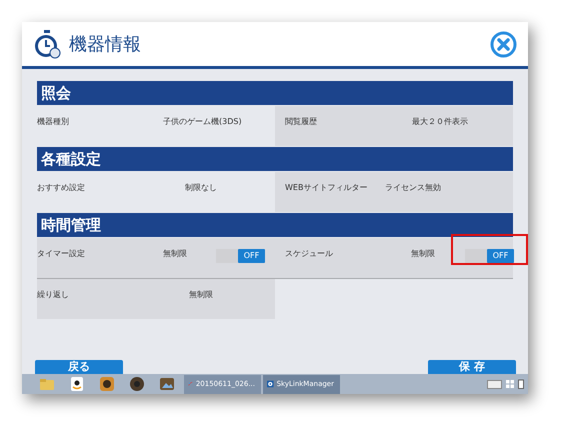  What do you see at coordinates (275, 225) in the screenshot?
I see `section-header: 時間管理` at bounding box center [275, 225].